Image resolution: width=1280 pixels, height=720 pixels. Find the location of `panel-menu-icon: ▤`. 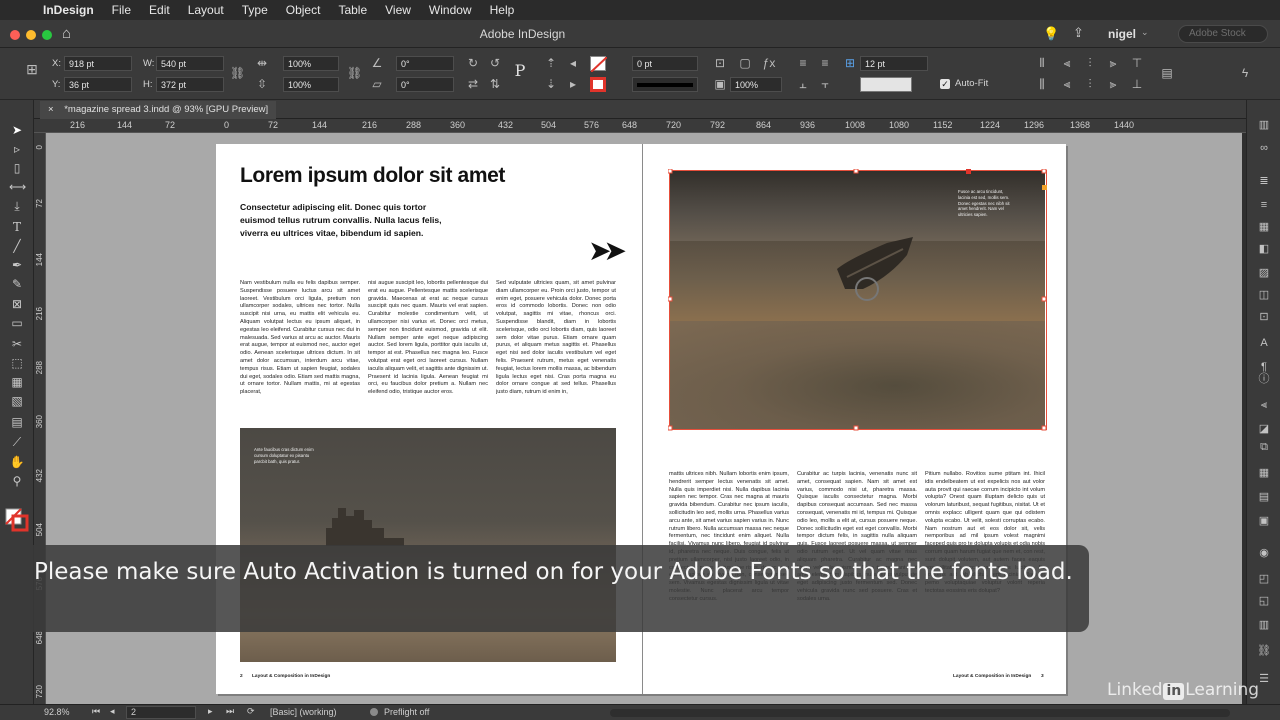

panel-menu-icon: ▤ is located at coordinates (1167, 73).